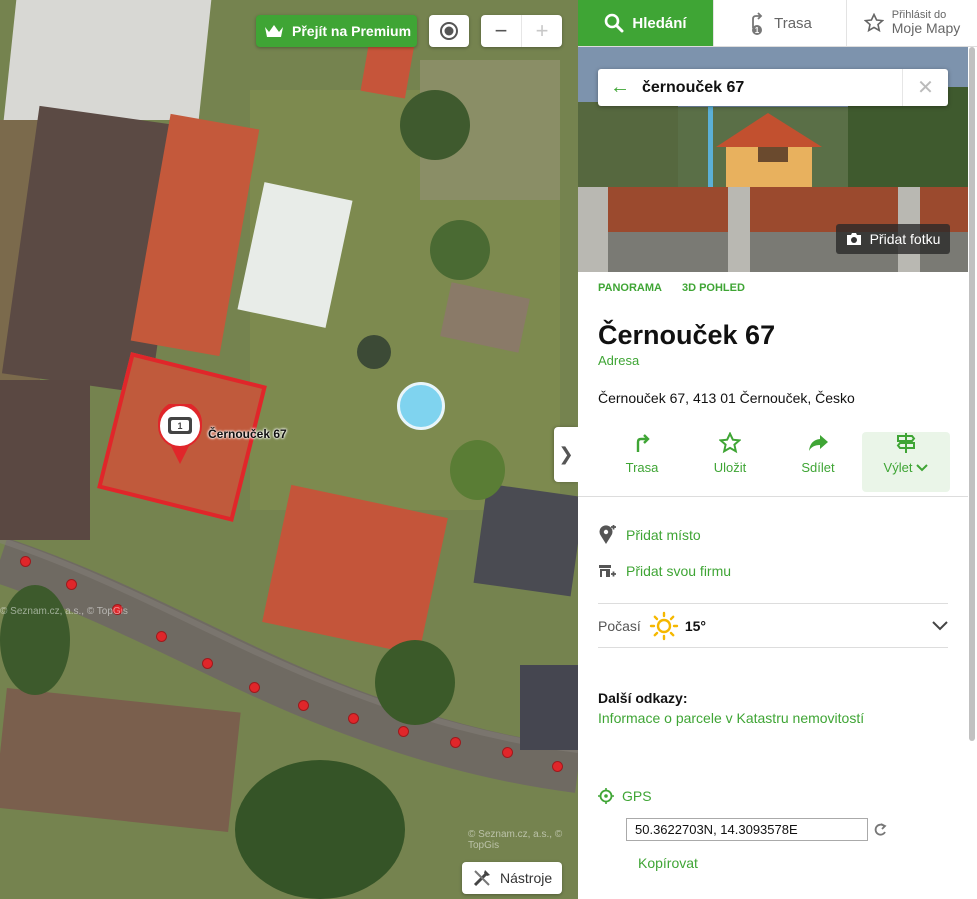 This screenshot has height=899, width=977. What do you see at coordinates (747, 829) in the screenshot?
I see `gps-coordinates-field` at bounding box center [747, 829].